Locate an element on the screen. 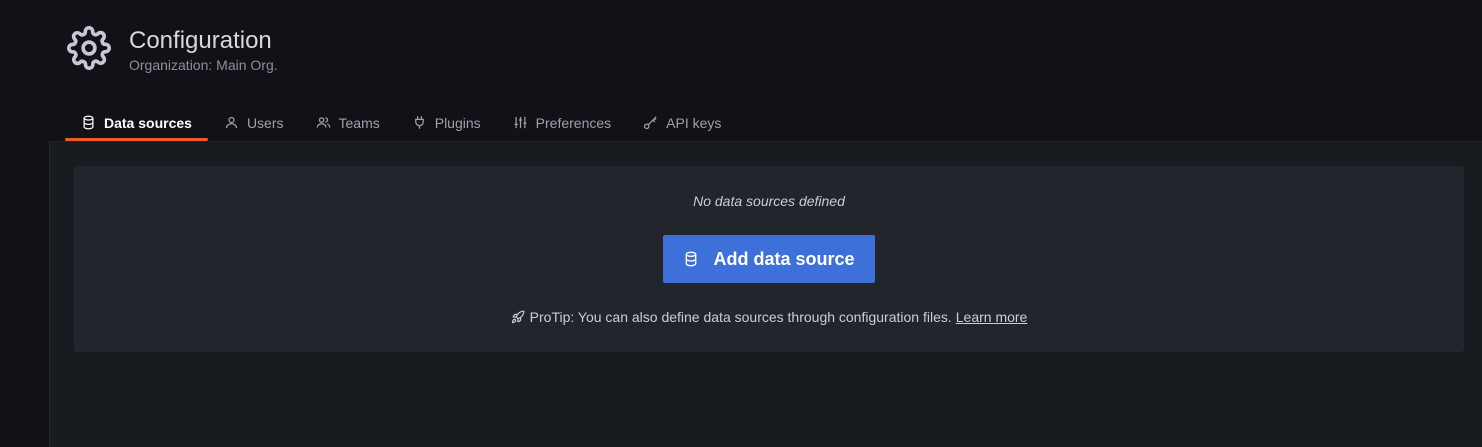 This screenshot has height=447, width=1482. gear-icon is located at coordinates (89, 48).